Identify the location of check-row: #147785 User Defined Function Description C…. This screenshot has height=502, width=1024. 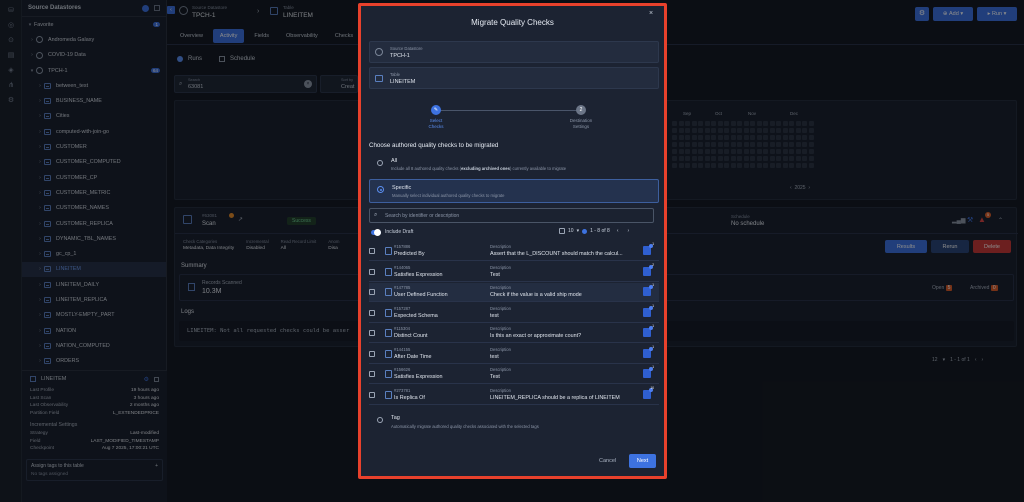
(514, 292).